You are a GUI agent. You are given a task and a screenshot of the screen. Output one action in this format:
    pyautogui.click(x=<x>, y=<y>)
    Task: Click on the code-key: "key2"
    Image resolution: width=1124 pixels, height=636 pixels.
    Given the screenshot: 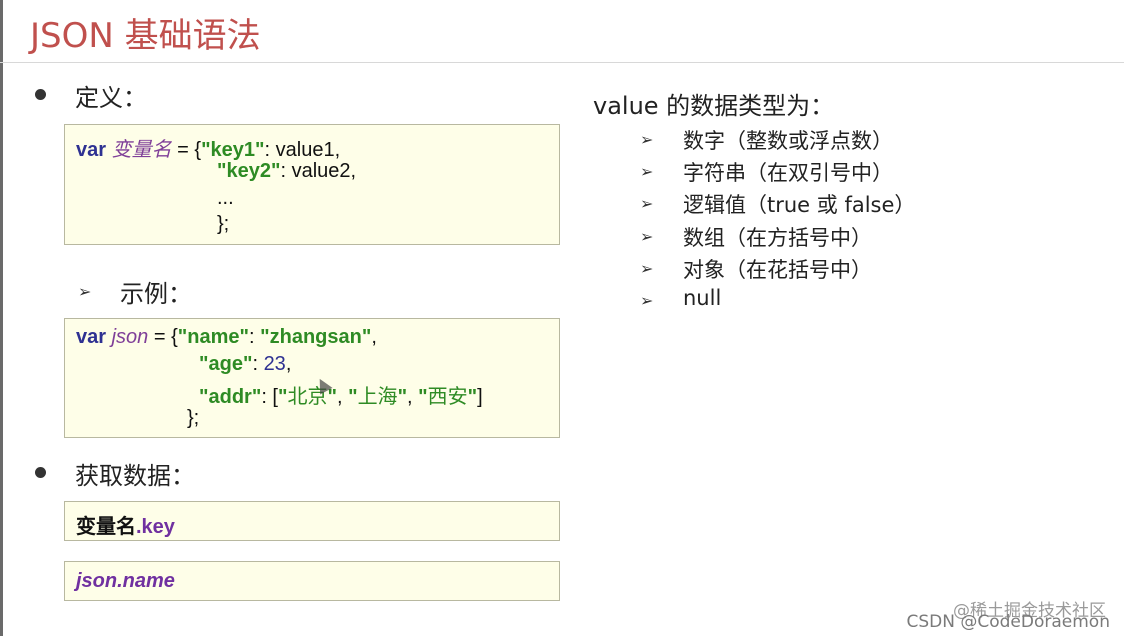 What is the action you would take?
    pyautogui.click(x=249, y=171)
    